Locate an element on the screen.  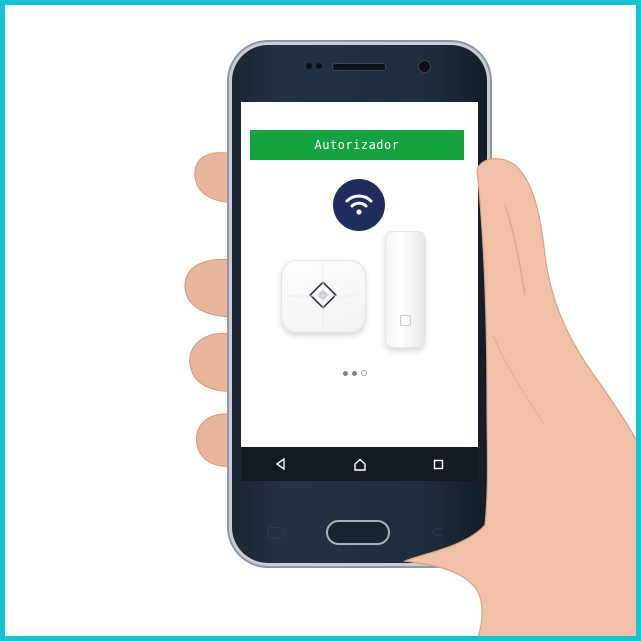
diamond-logo-icon is located at coordinates (323, 296).